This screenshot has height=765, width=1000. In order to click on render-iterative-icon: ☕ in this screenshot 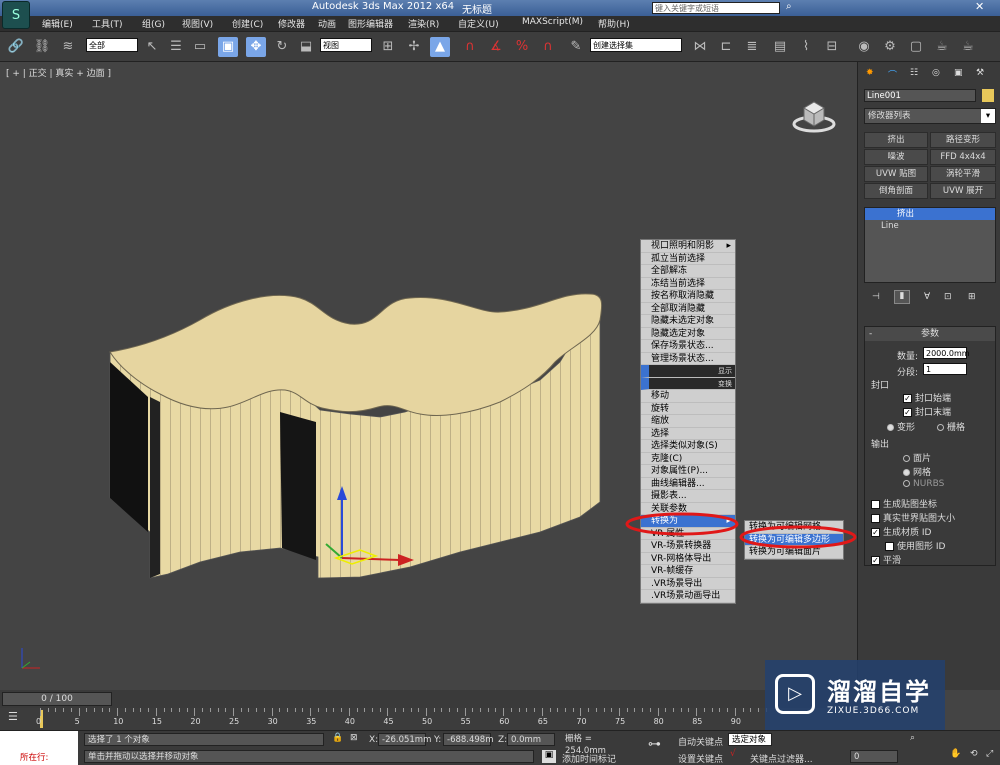, I will do `click(968, 47)`.